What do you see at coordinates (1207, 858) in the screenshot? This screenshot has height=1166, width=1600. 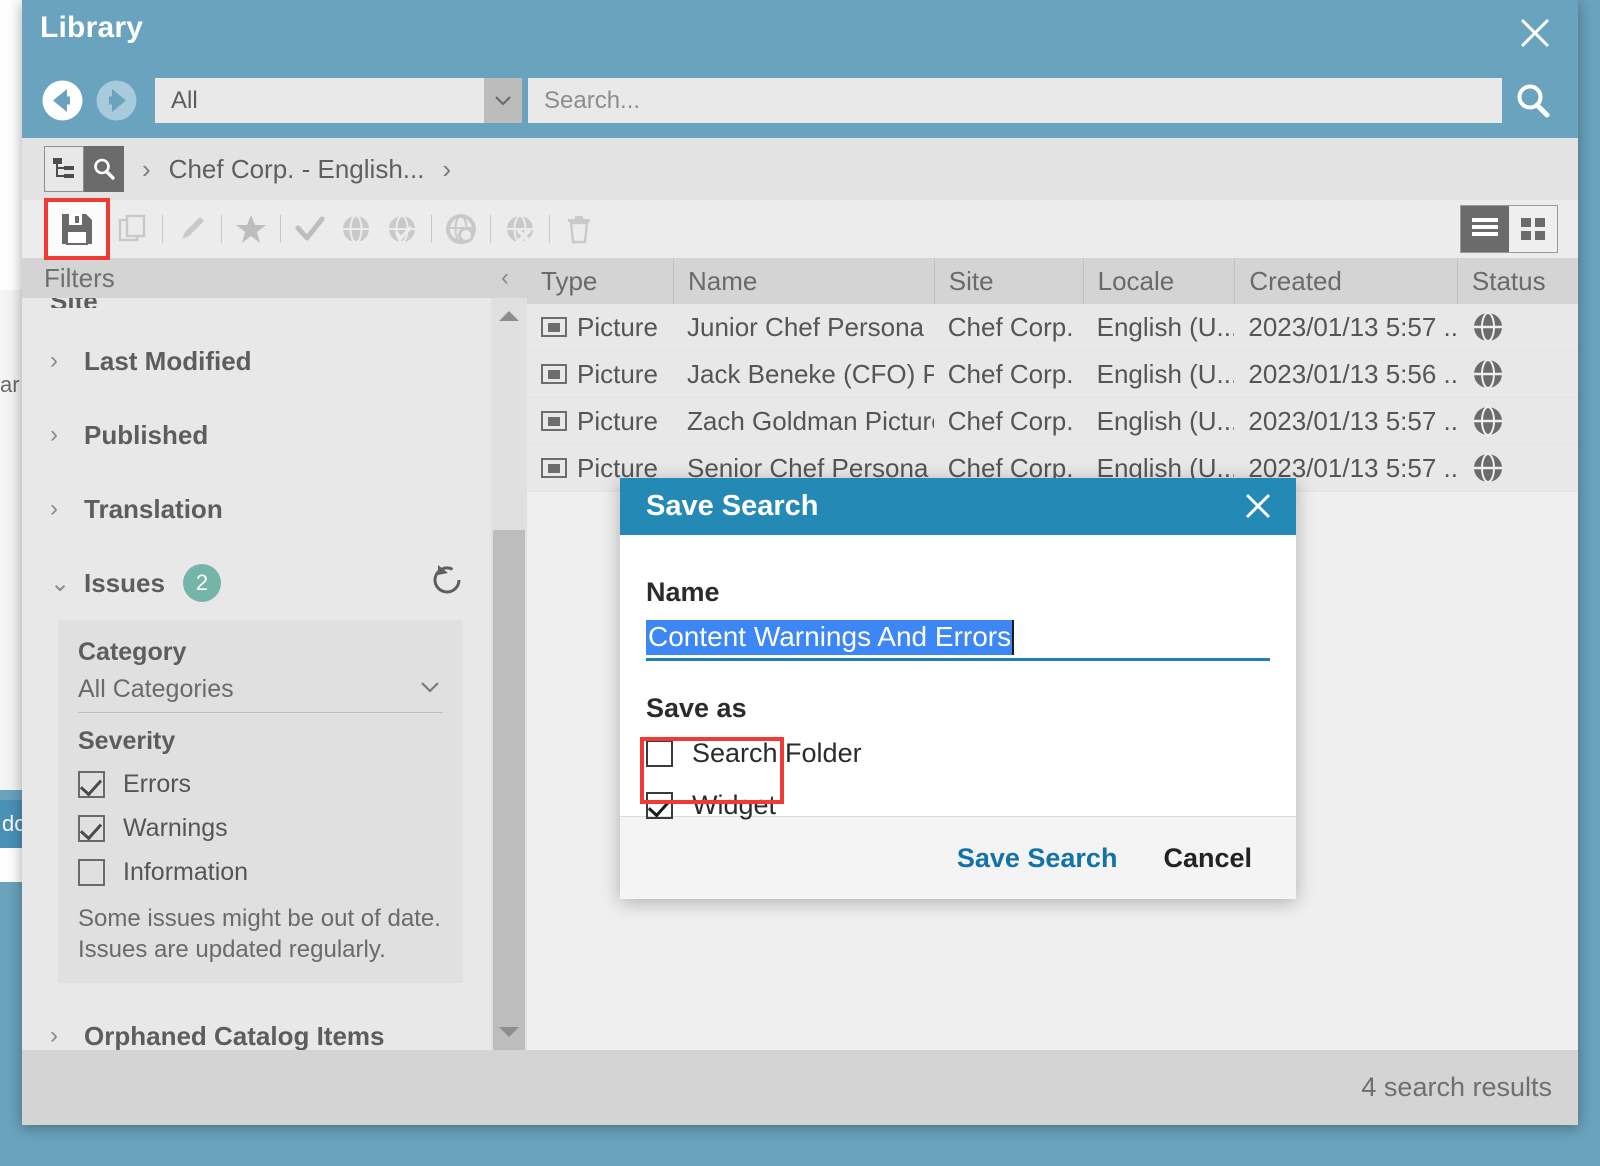 I see `cancel-button: Cancel` at bounding box center [1207, 858].